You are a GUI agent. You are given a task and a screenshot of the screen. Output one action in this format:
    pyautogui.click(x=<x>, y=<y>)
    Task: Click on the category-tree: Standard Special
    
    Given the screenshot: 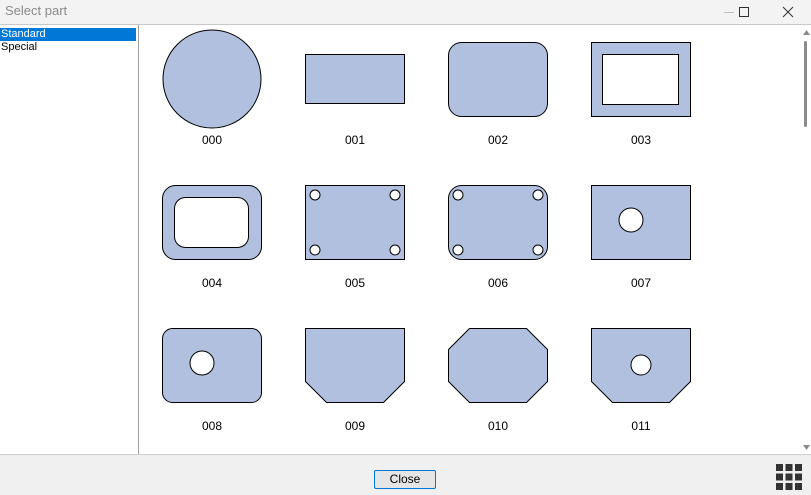 What is the action you would take?
    pyautogui.click(x=69, y=239)
    